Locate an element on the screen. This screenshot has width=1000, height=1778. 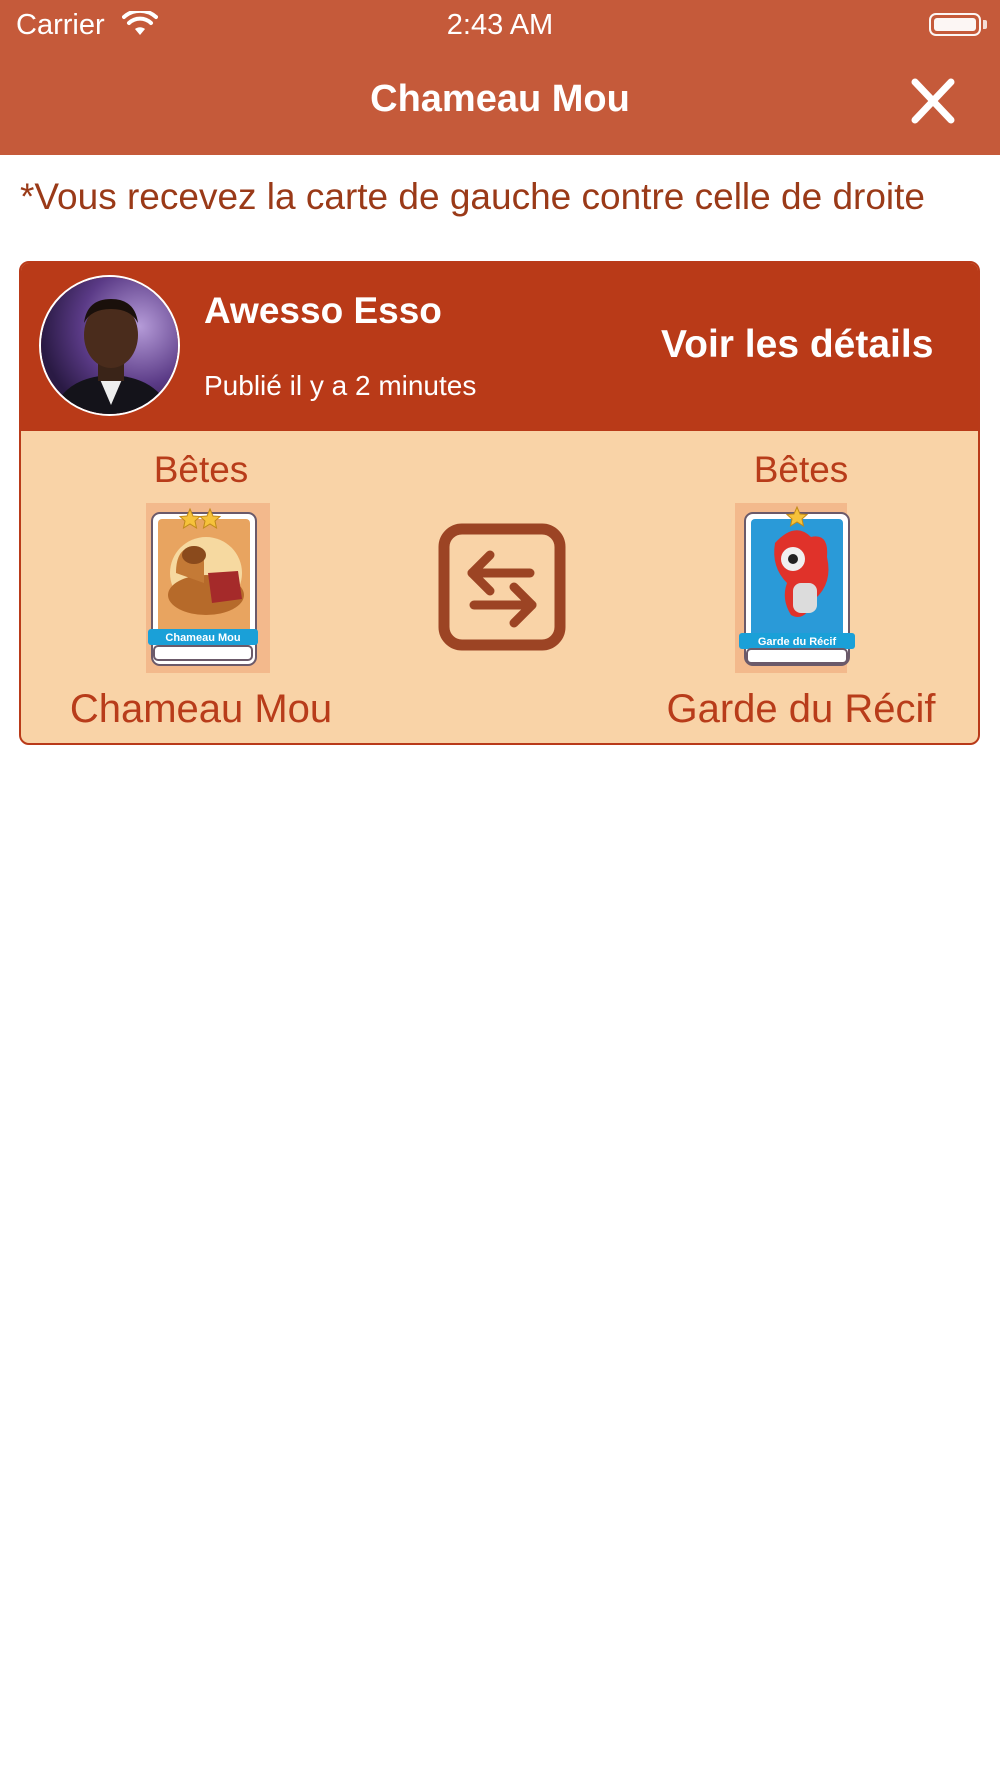
battery-icon is located at coordinates (955, 24).